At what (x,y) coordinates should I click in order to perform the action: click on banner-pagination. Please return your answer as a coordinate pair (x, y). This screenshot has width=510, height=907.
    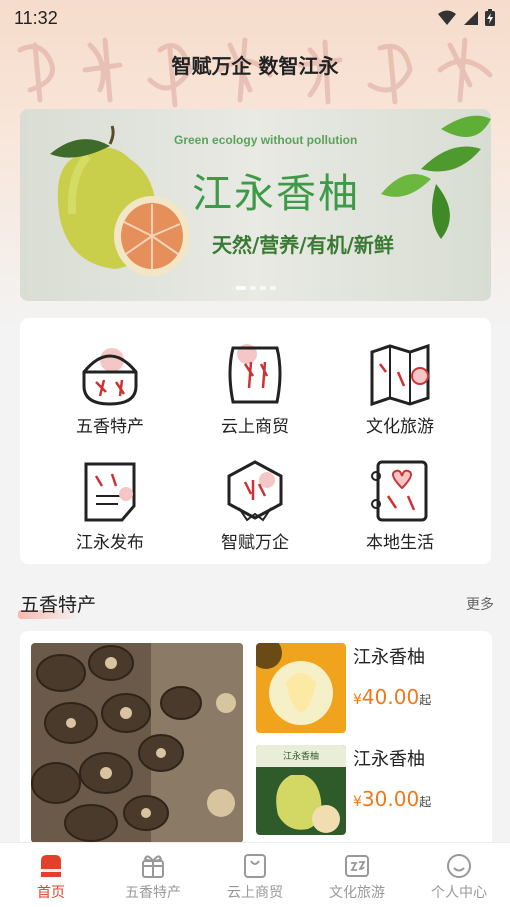
    Looking at the image, I should click on (256, 288).